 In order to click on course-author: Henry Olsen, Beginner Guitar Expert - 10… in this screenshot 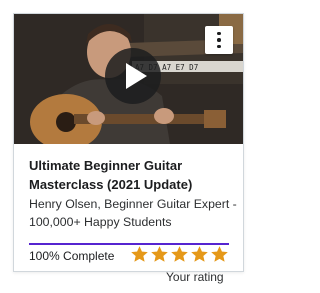, I will do `click(133, 213)`.